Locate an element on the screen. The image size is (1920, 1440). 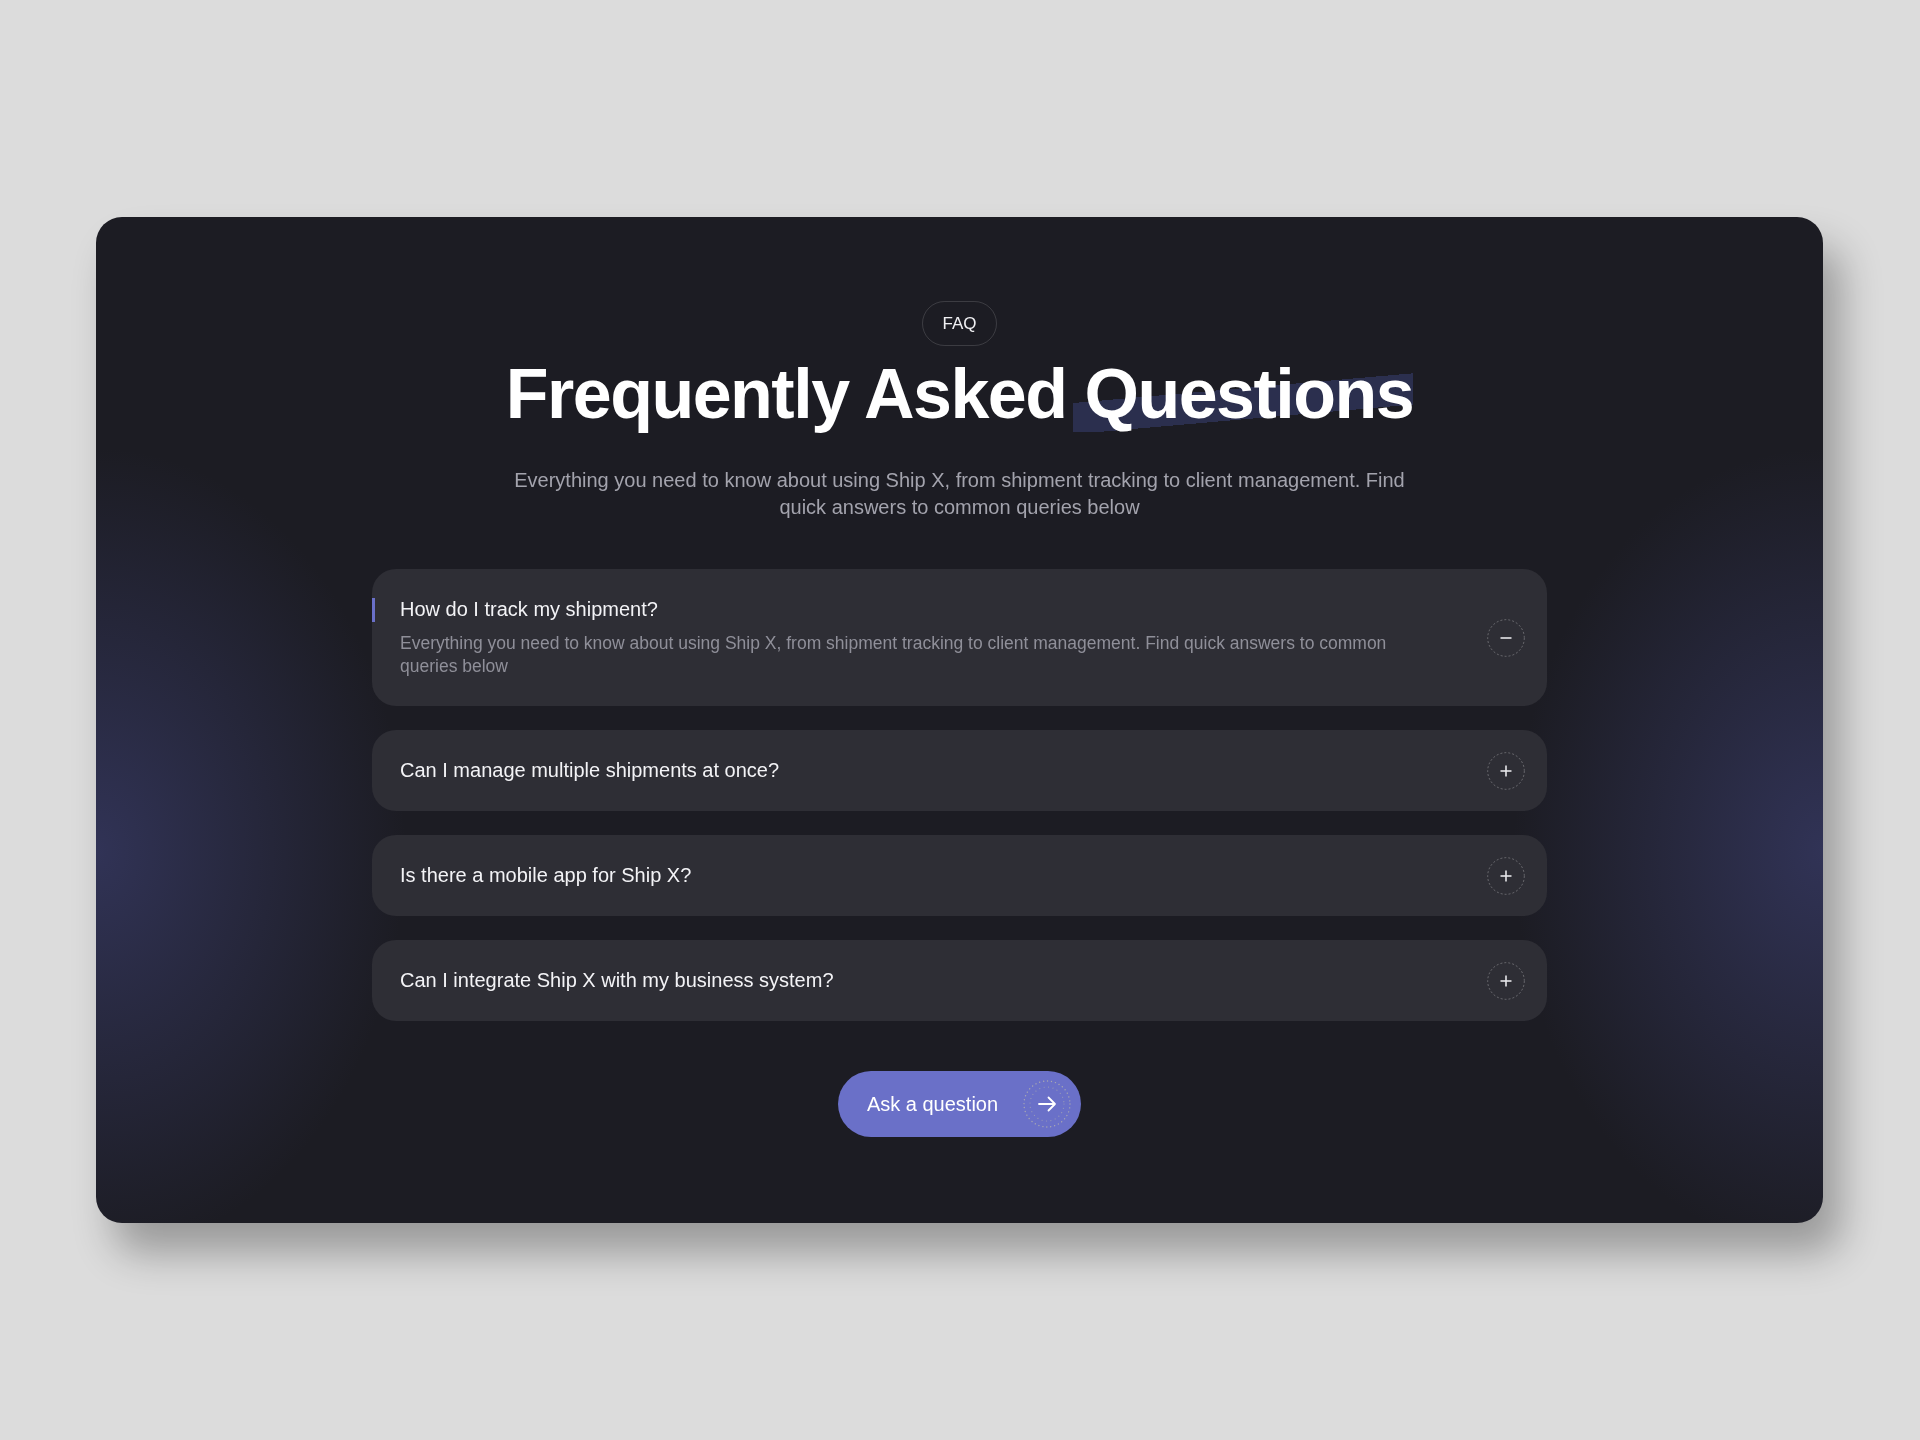
faq-question: Can I manage multiple shipments at once? is located at coordinates (590, 770).